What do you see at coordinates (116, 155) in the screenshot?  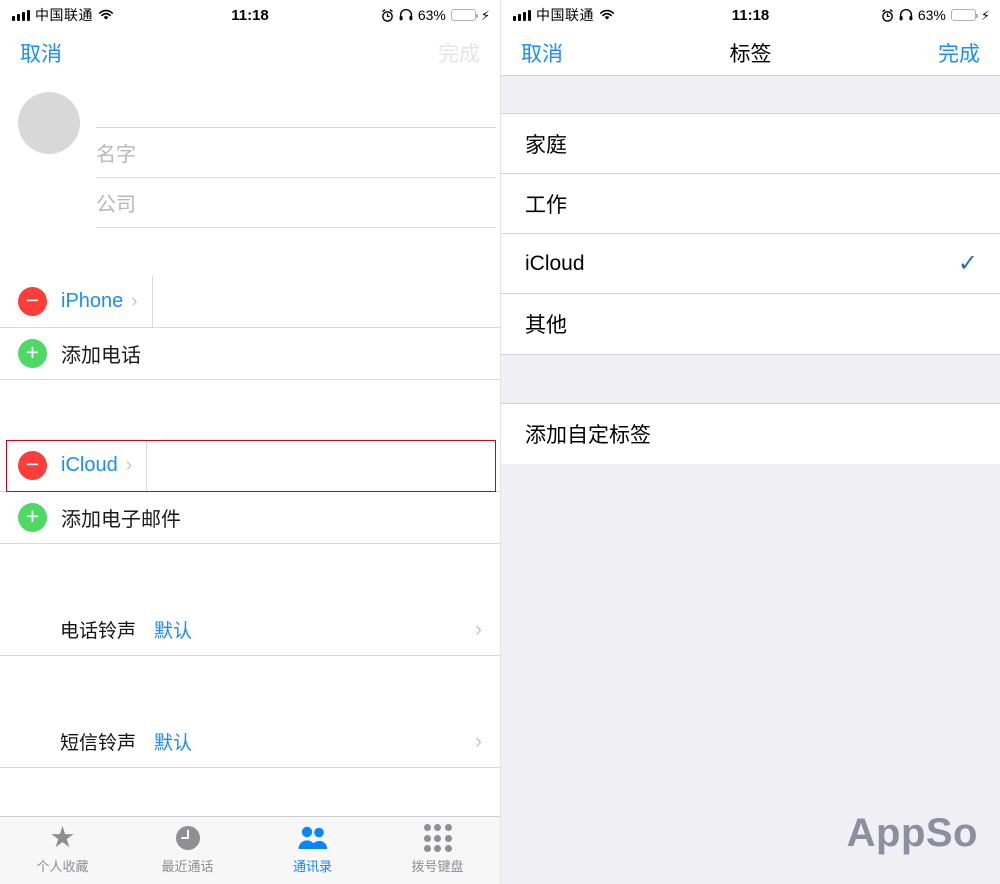 I see `firstname-placeholder: 名字` at bounding box center [116, 155].